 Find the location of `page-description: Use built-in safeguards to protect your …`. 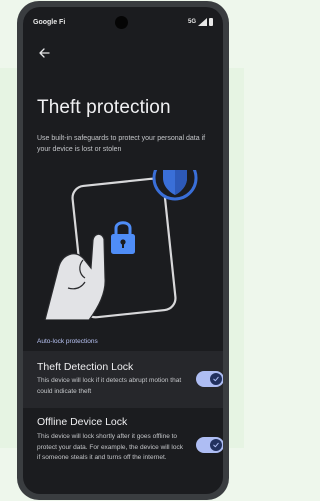

page-description: Use built-in safeguards to protect your … is located at coordinates (121, 144).